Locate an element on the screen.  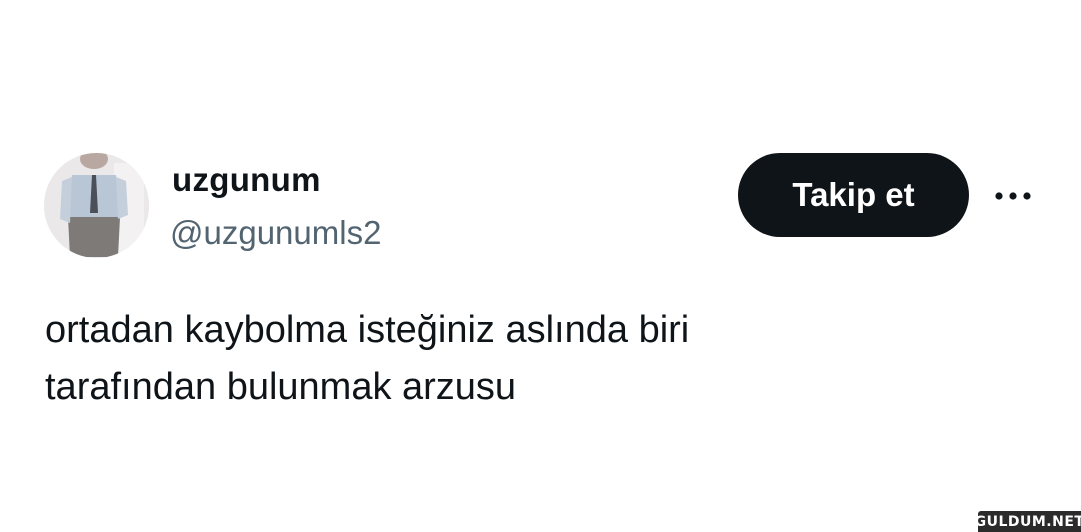
more-horizontal-icon is located at coordinates (1013, 196).